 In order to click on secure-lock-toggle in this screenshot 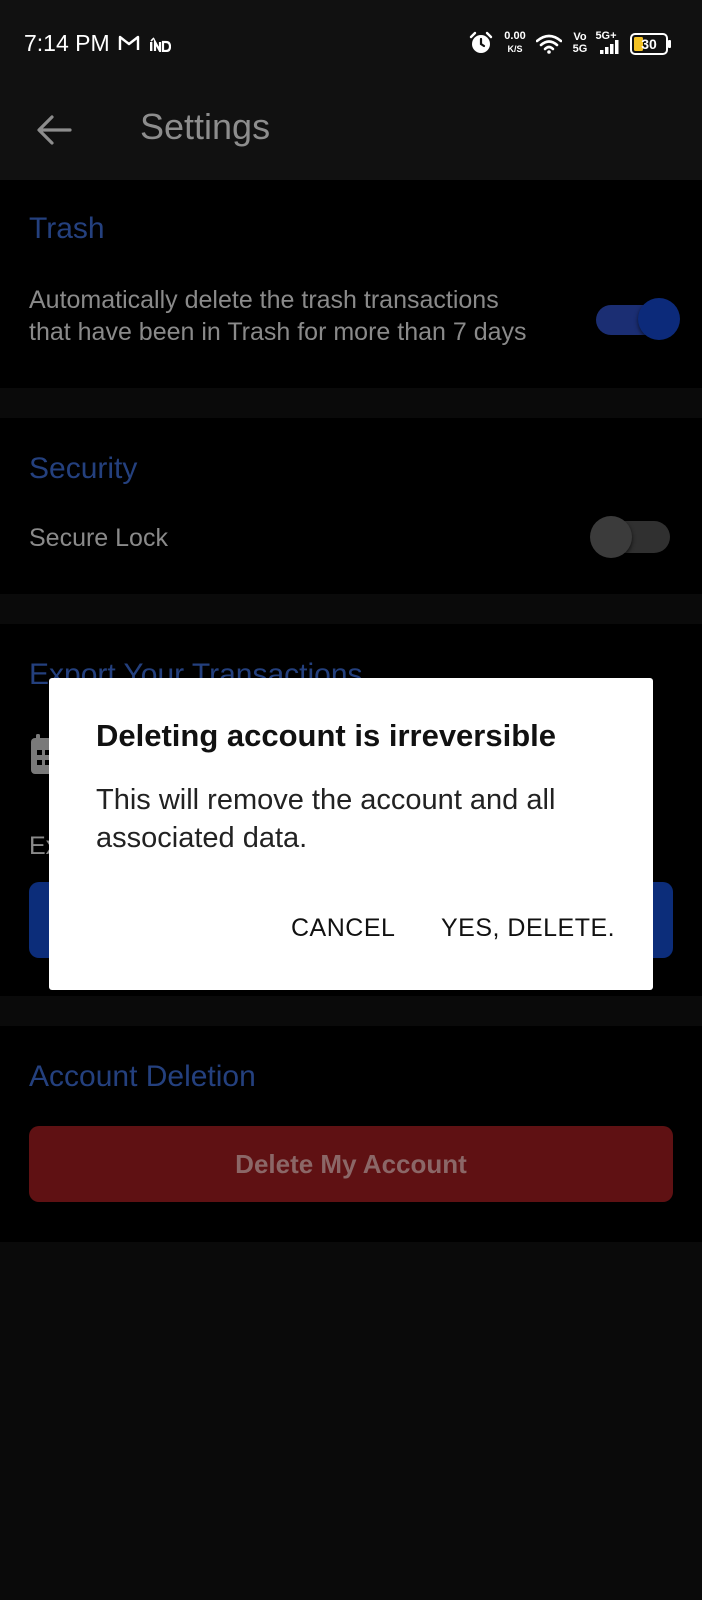, I will do `click(632, 537)`.